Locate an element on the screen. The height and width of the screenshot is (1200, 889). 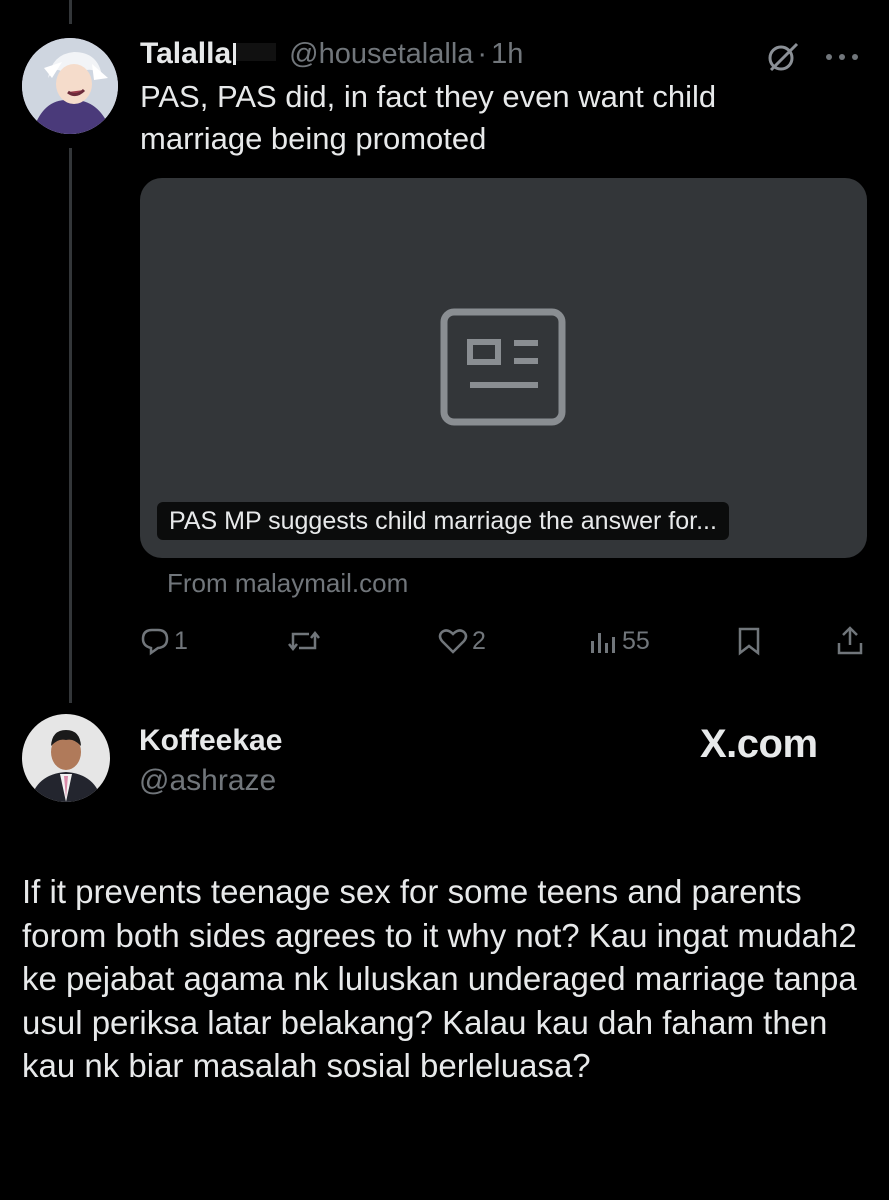
reply-avatar-image is located at coordinates (66, 758).